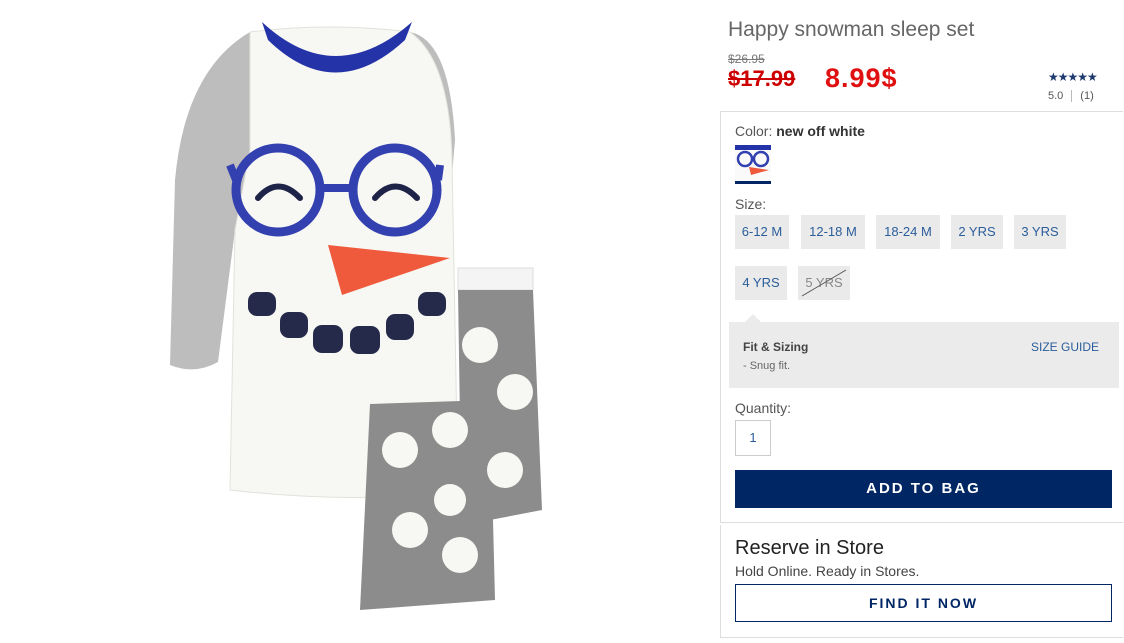 The image size is (1124, 643). What do you see at coordinates (762, 78) in the screenshot?
I see `sale-price: $17.99` at bounding box center [762, 78].